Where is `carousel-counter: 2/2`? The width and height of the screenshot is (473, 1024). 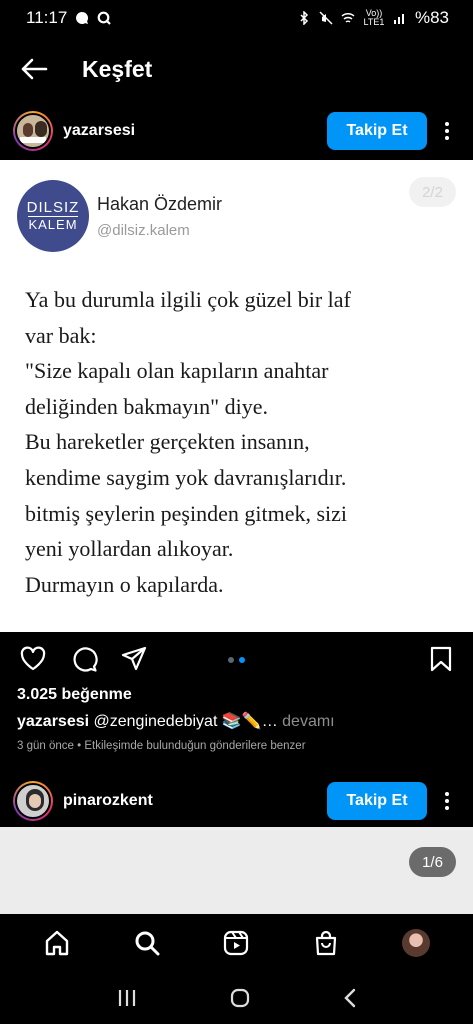 carousel-counter: 2/2 is located at coordinates (432, 192).